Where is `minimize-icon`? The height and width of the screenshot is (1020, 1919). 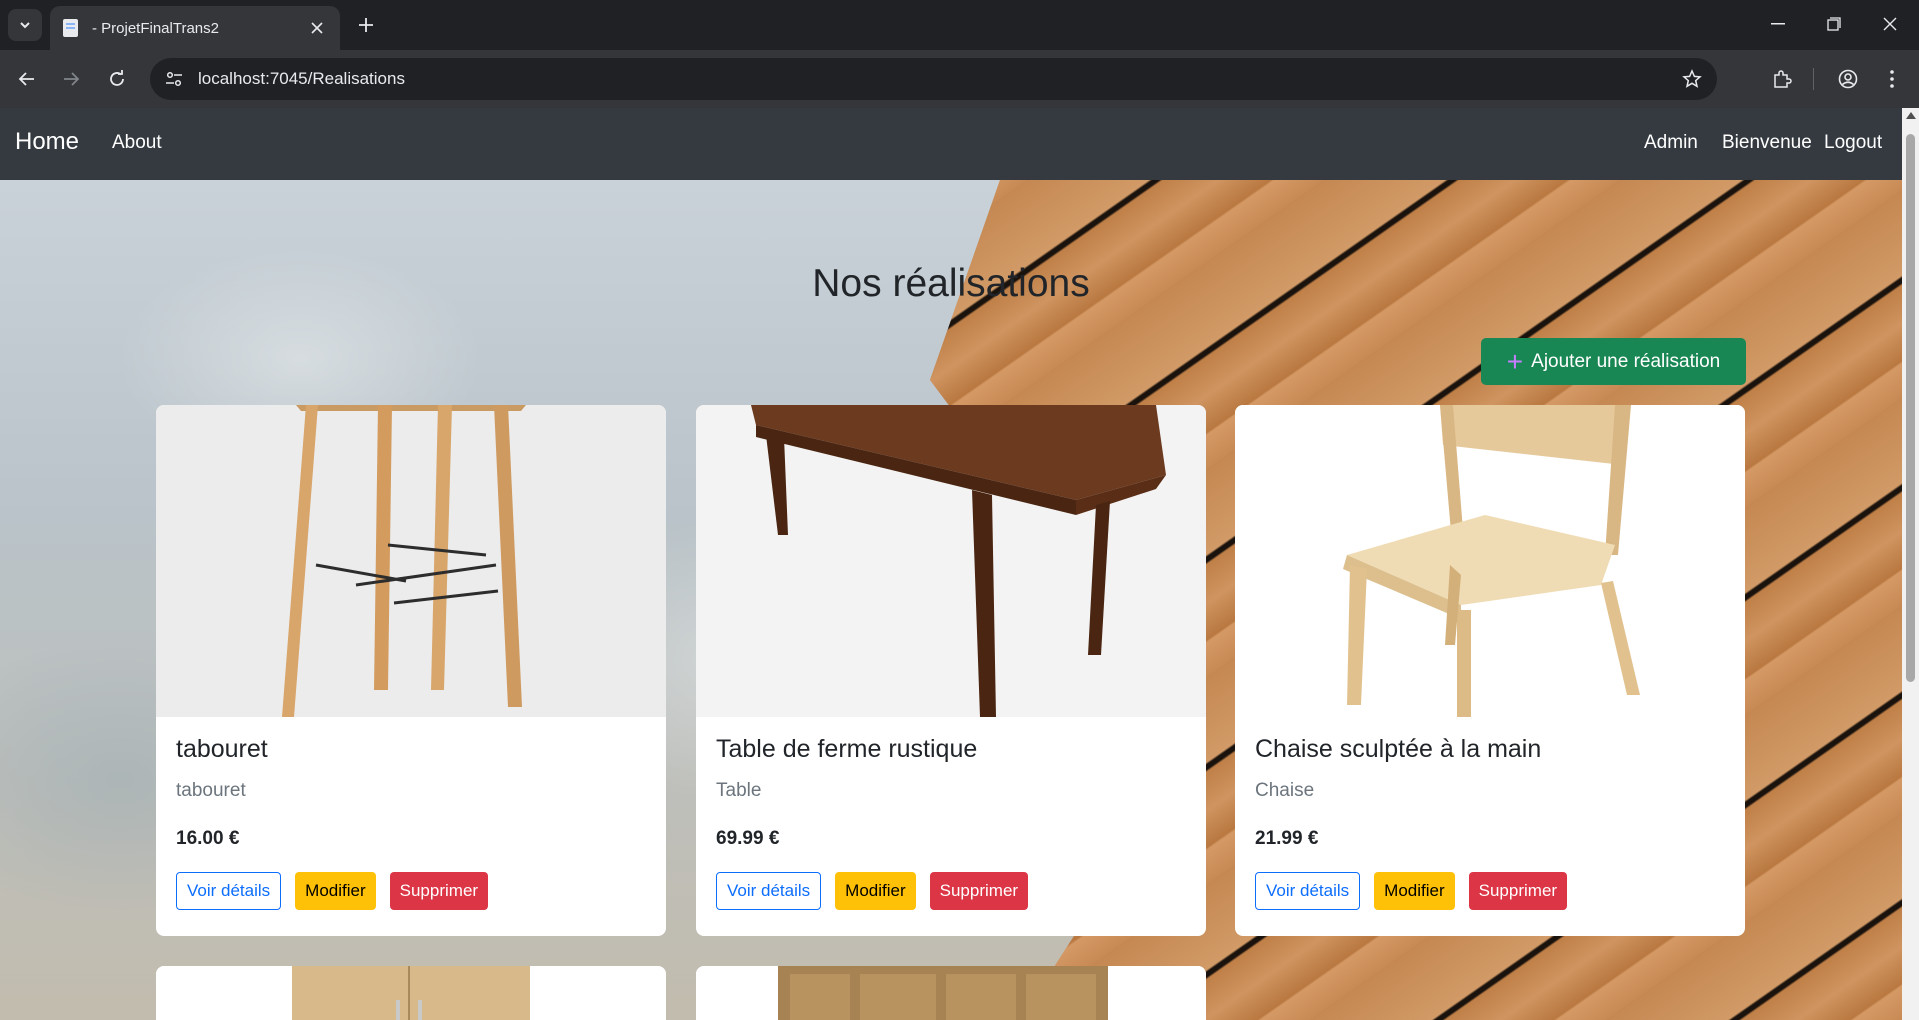 minimize-icon is located at coordinates (1778, 24).